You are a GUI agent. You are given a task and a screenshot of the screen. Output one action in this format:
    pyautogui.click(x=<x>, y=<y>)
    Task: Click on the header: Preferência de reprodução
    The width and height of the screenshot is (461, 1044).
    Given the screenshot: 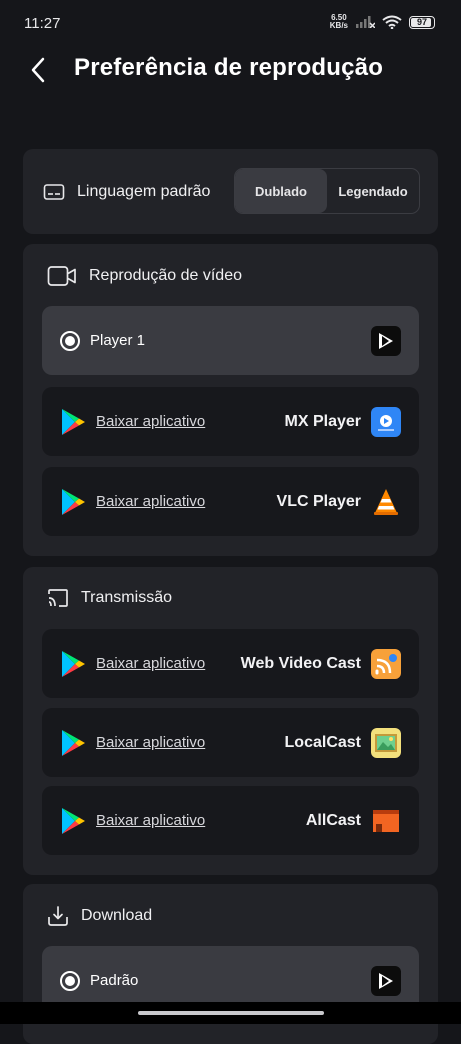 What is the action you would take?
    pyautogui.click(x=230, y=70)
    